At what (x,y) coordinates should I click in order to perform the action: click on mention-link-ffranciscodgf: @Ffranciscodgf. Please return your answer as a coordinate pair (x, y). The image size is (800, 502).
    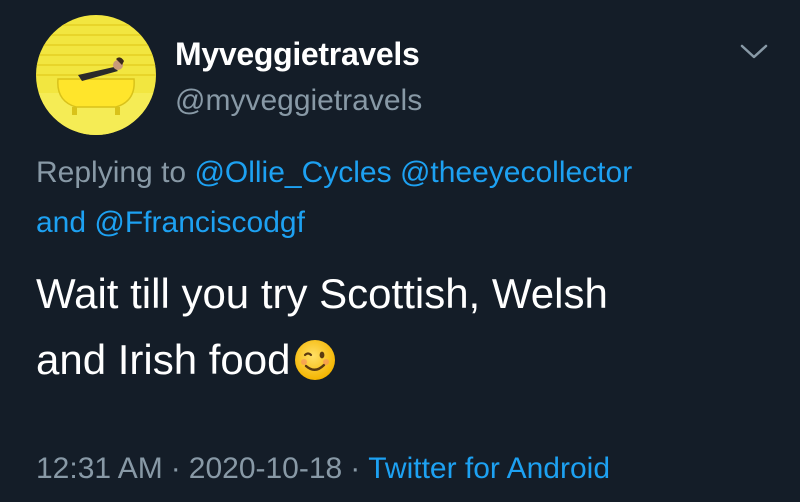
    Looking at the image, I should click on (199, 222).